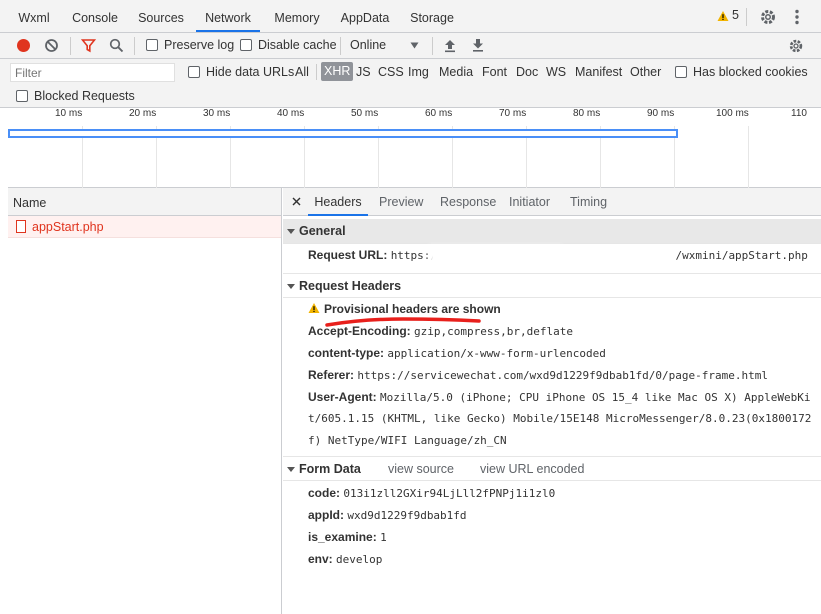 The image size is (821, 614). Describe the element at coordinates (330, 469) in the screenshot. I see `form-data-section-title: Form Data` at that location.